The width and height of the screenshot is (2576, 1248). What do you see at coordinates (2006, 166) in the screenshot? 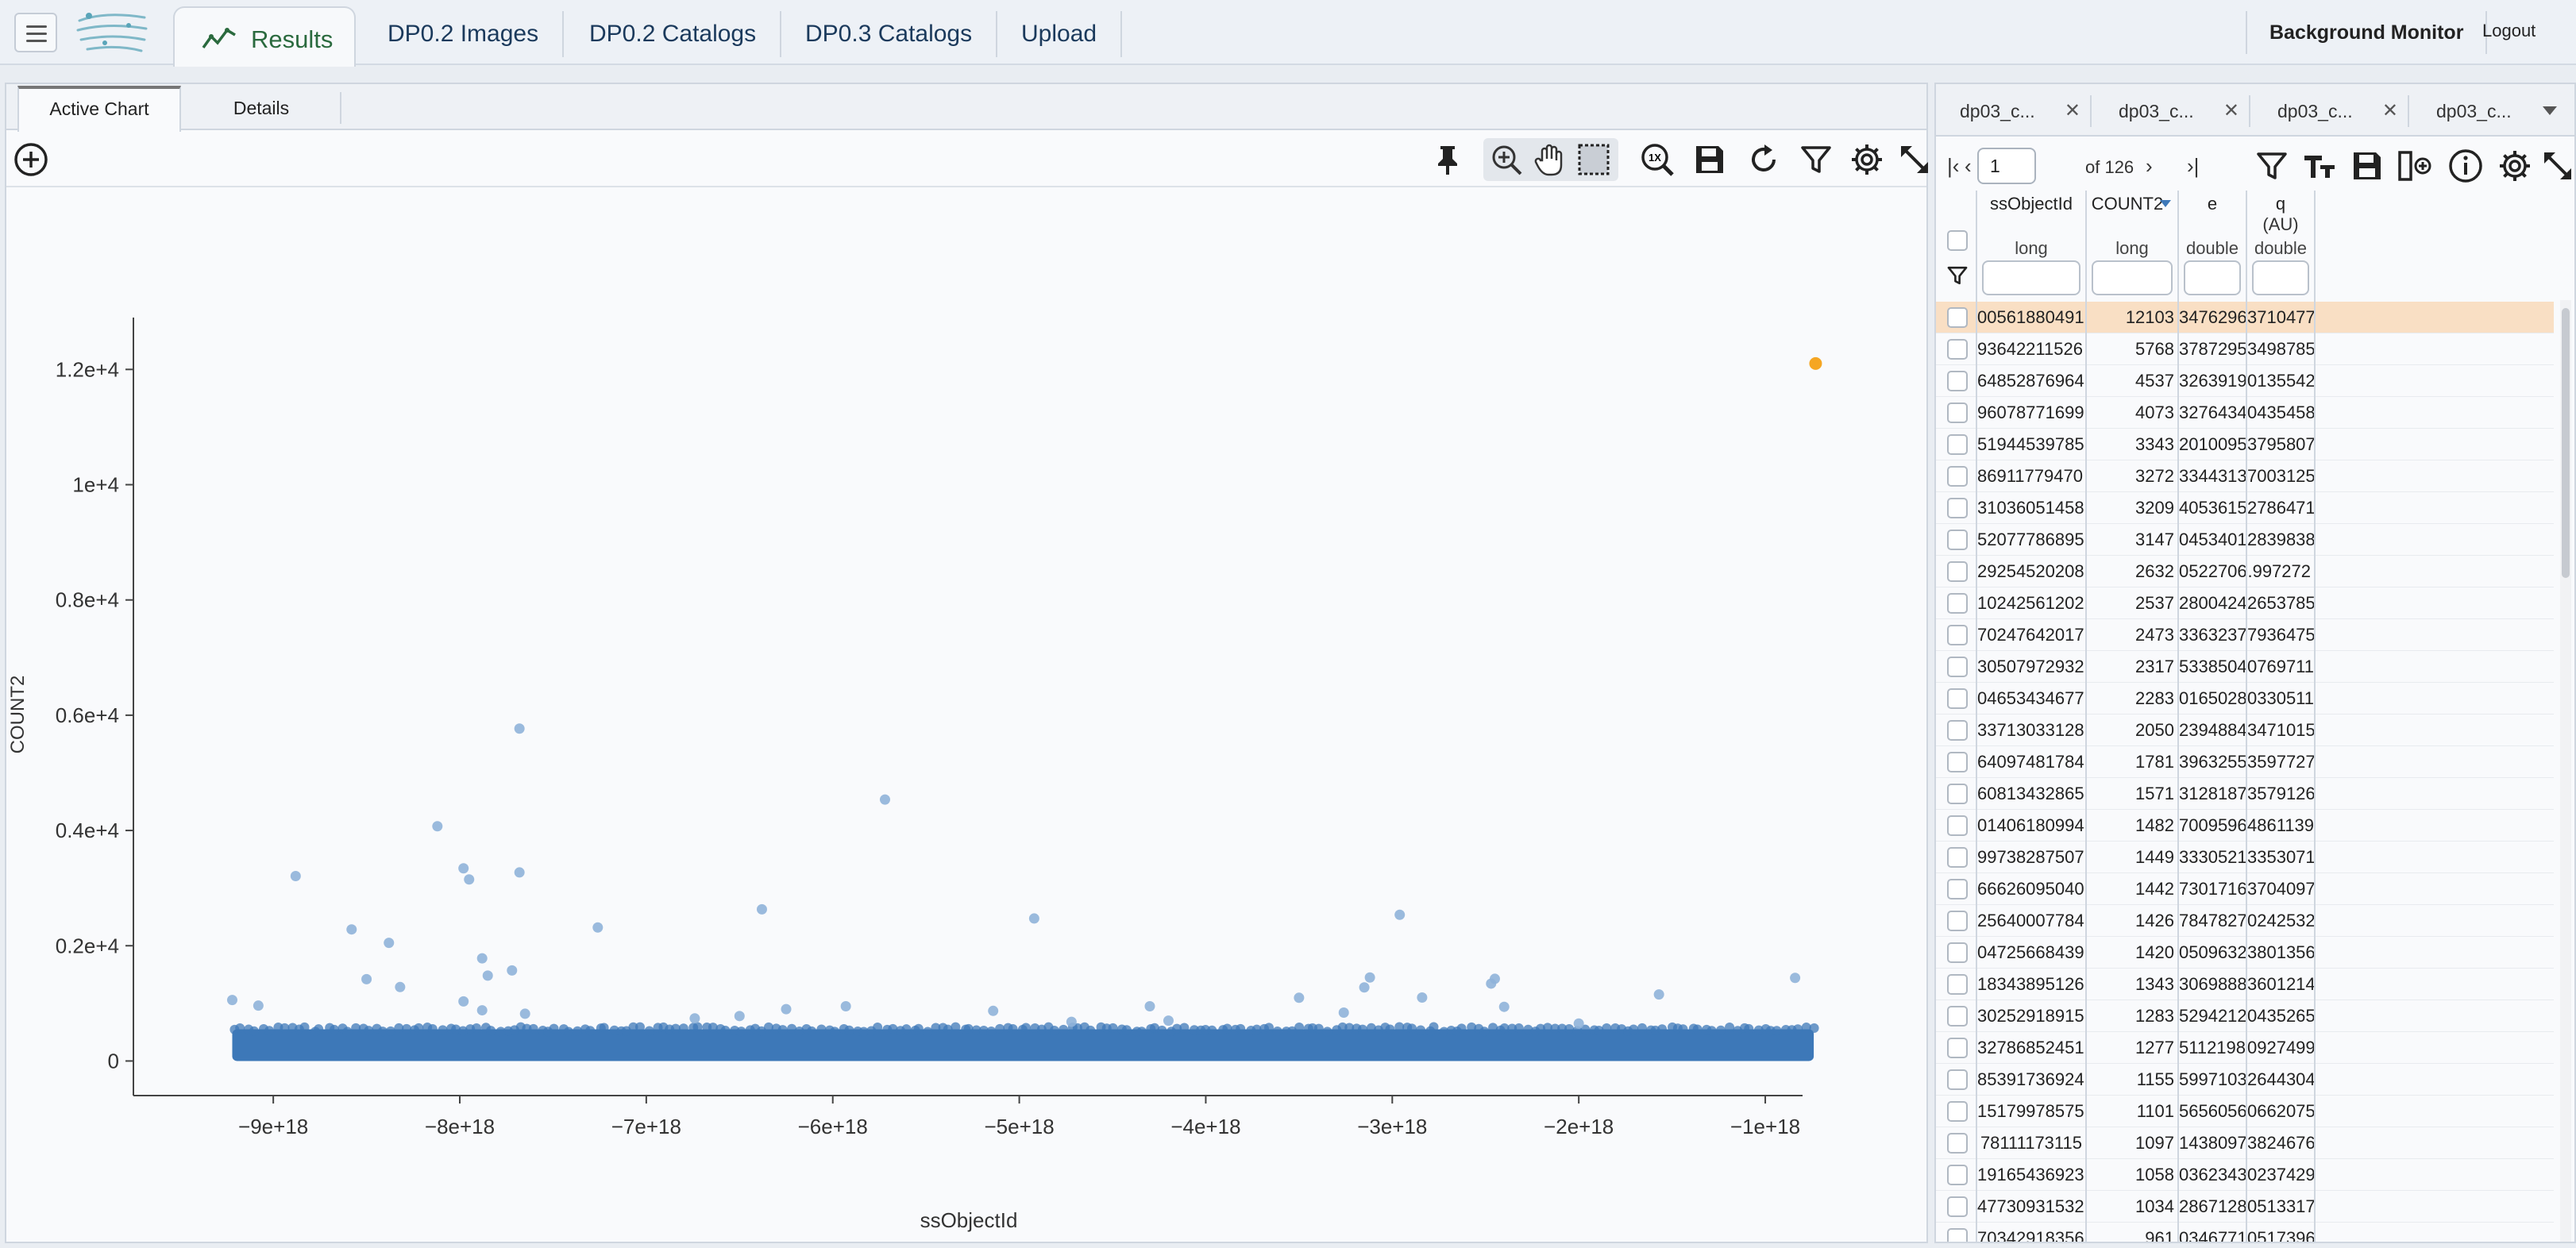
I see `page-number-input: 1` at bounding box center [2006, 166].